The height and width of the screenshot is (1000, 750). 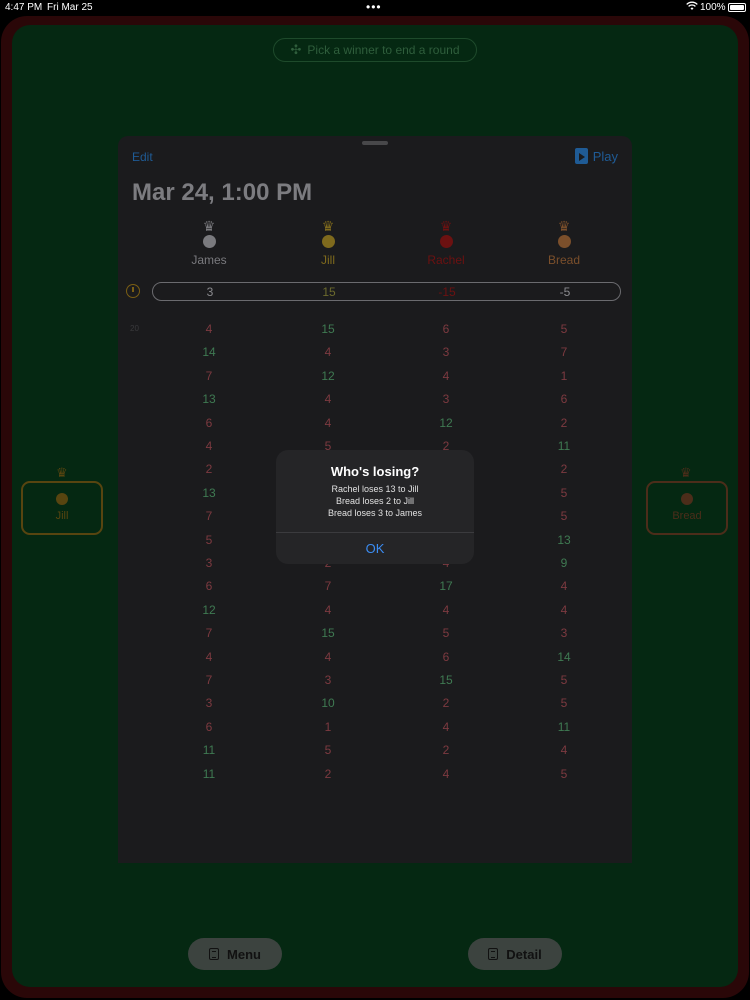 What do you see at coordinates (328, 633) in the screenshot?
I see `score-cell: 15` at bounding box center [328, 633].